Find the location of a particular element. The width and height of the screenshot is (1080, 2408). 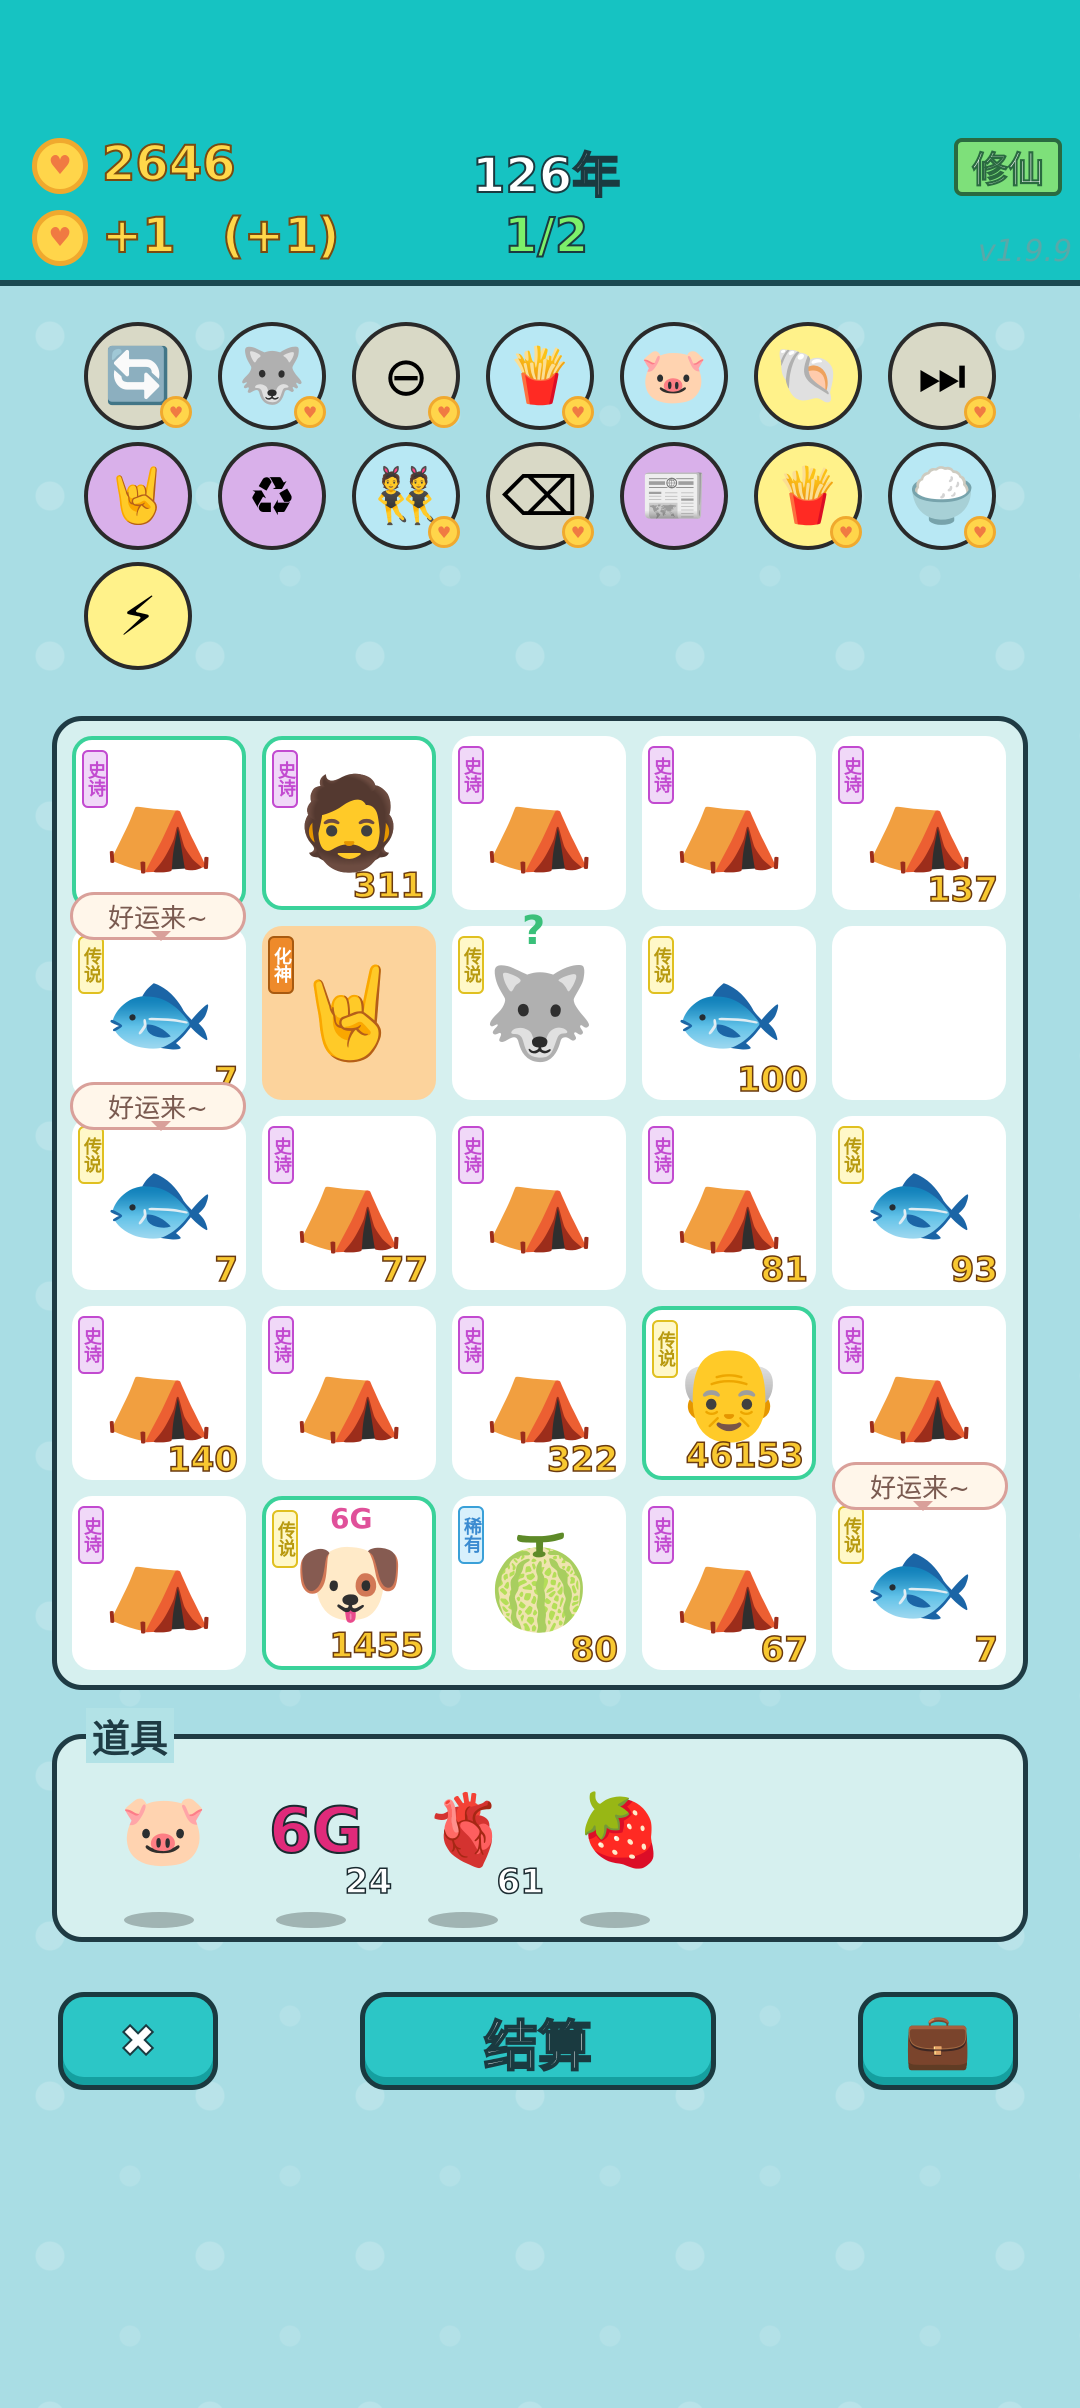

shell-relic: 🐚 is located at coordinates (808, 376).